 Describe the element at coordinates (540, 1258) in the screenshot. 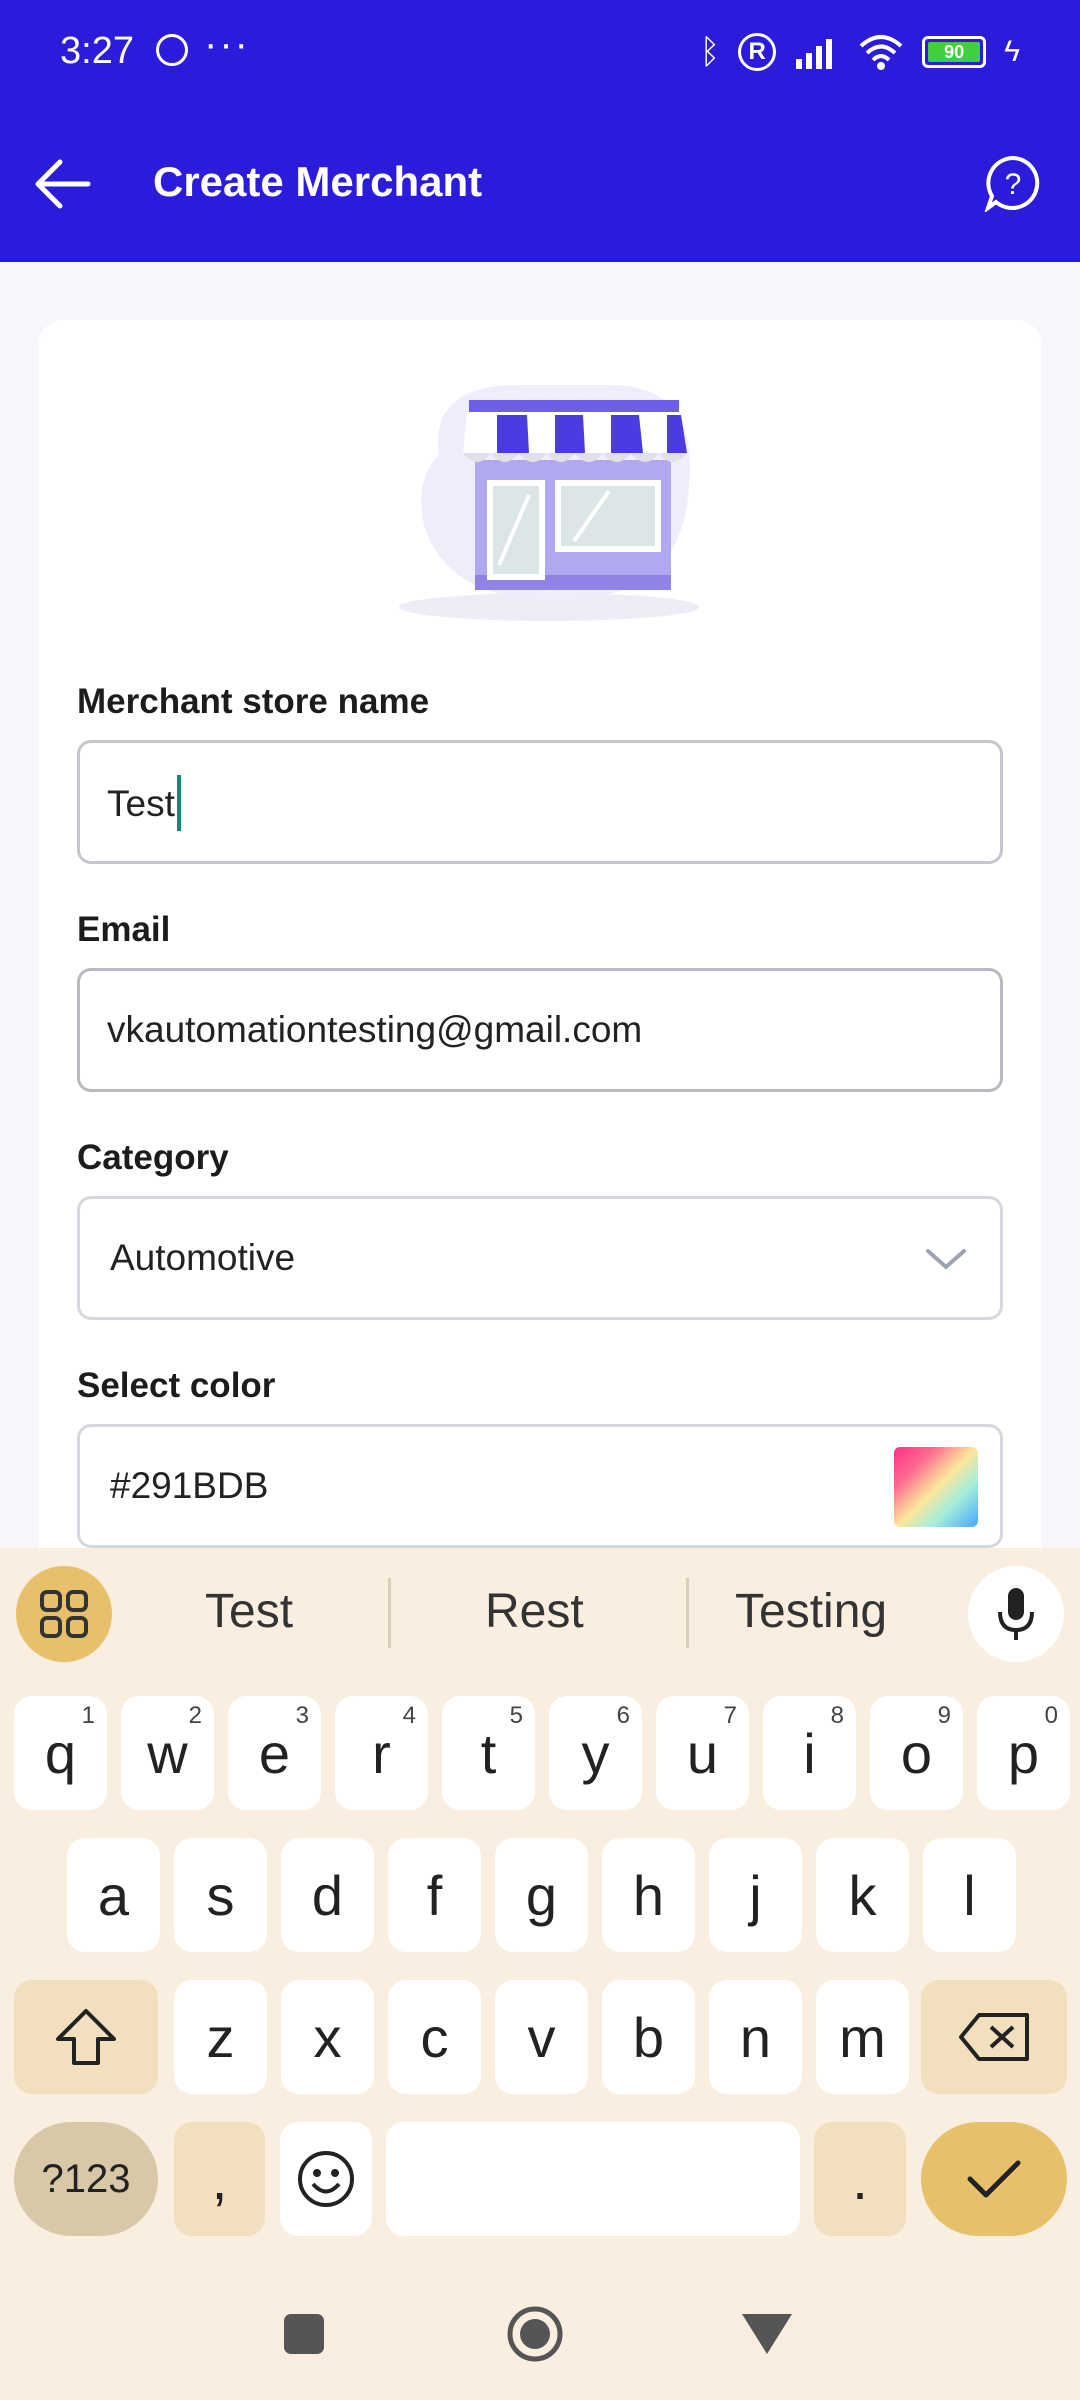

I see `category-select: Automotive` at that location.